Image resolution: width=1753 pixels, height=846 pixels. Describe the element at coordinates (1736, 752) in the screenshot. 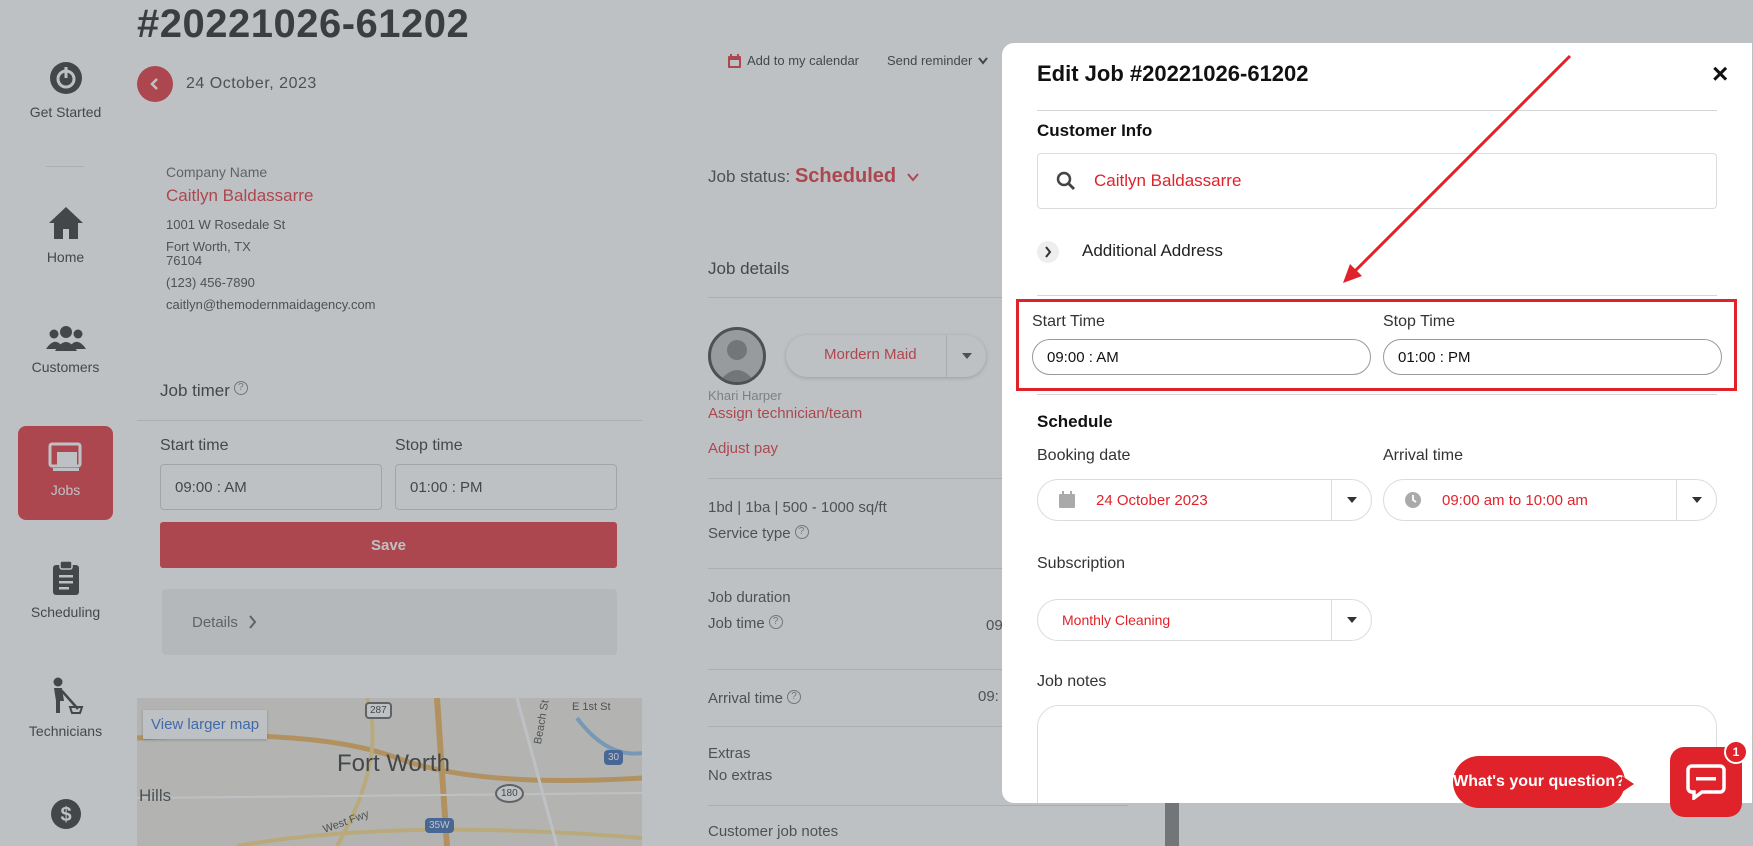

I see `chat-notification-badge: 1` at that location.